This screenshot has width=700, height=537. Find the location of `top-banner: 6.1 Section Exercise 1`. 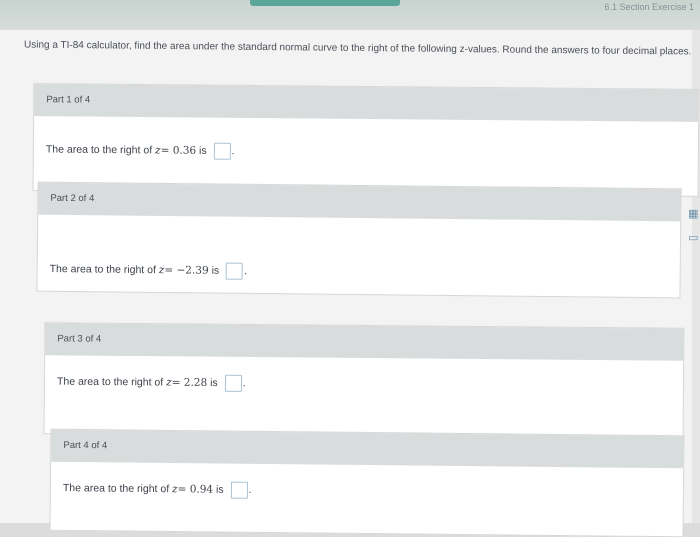

top-banner: 6.1 Section Exercise 1 is located at coordinates (350, 15).